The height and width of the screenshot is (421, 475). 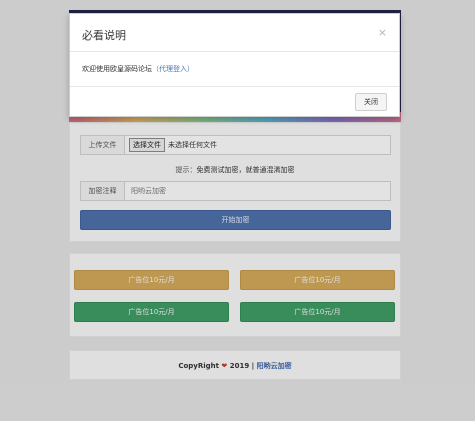 I want to click on modal-link-open-paren: （, so click(x=155, y=69).